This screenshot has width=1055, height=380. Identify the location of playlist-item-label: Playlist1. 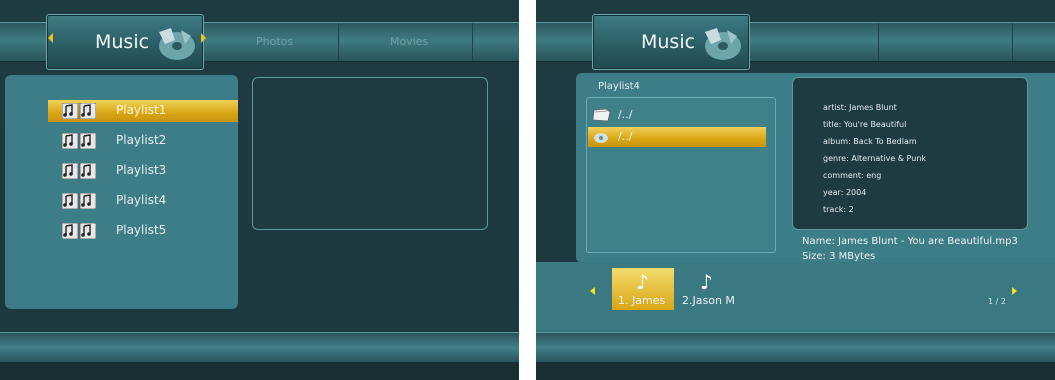
(141, 110).